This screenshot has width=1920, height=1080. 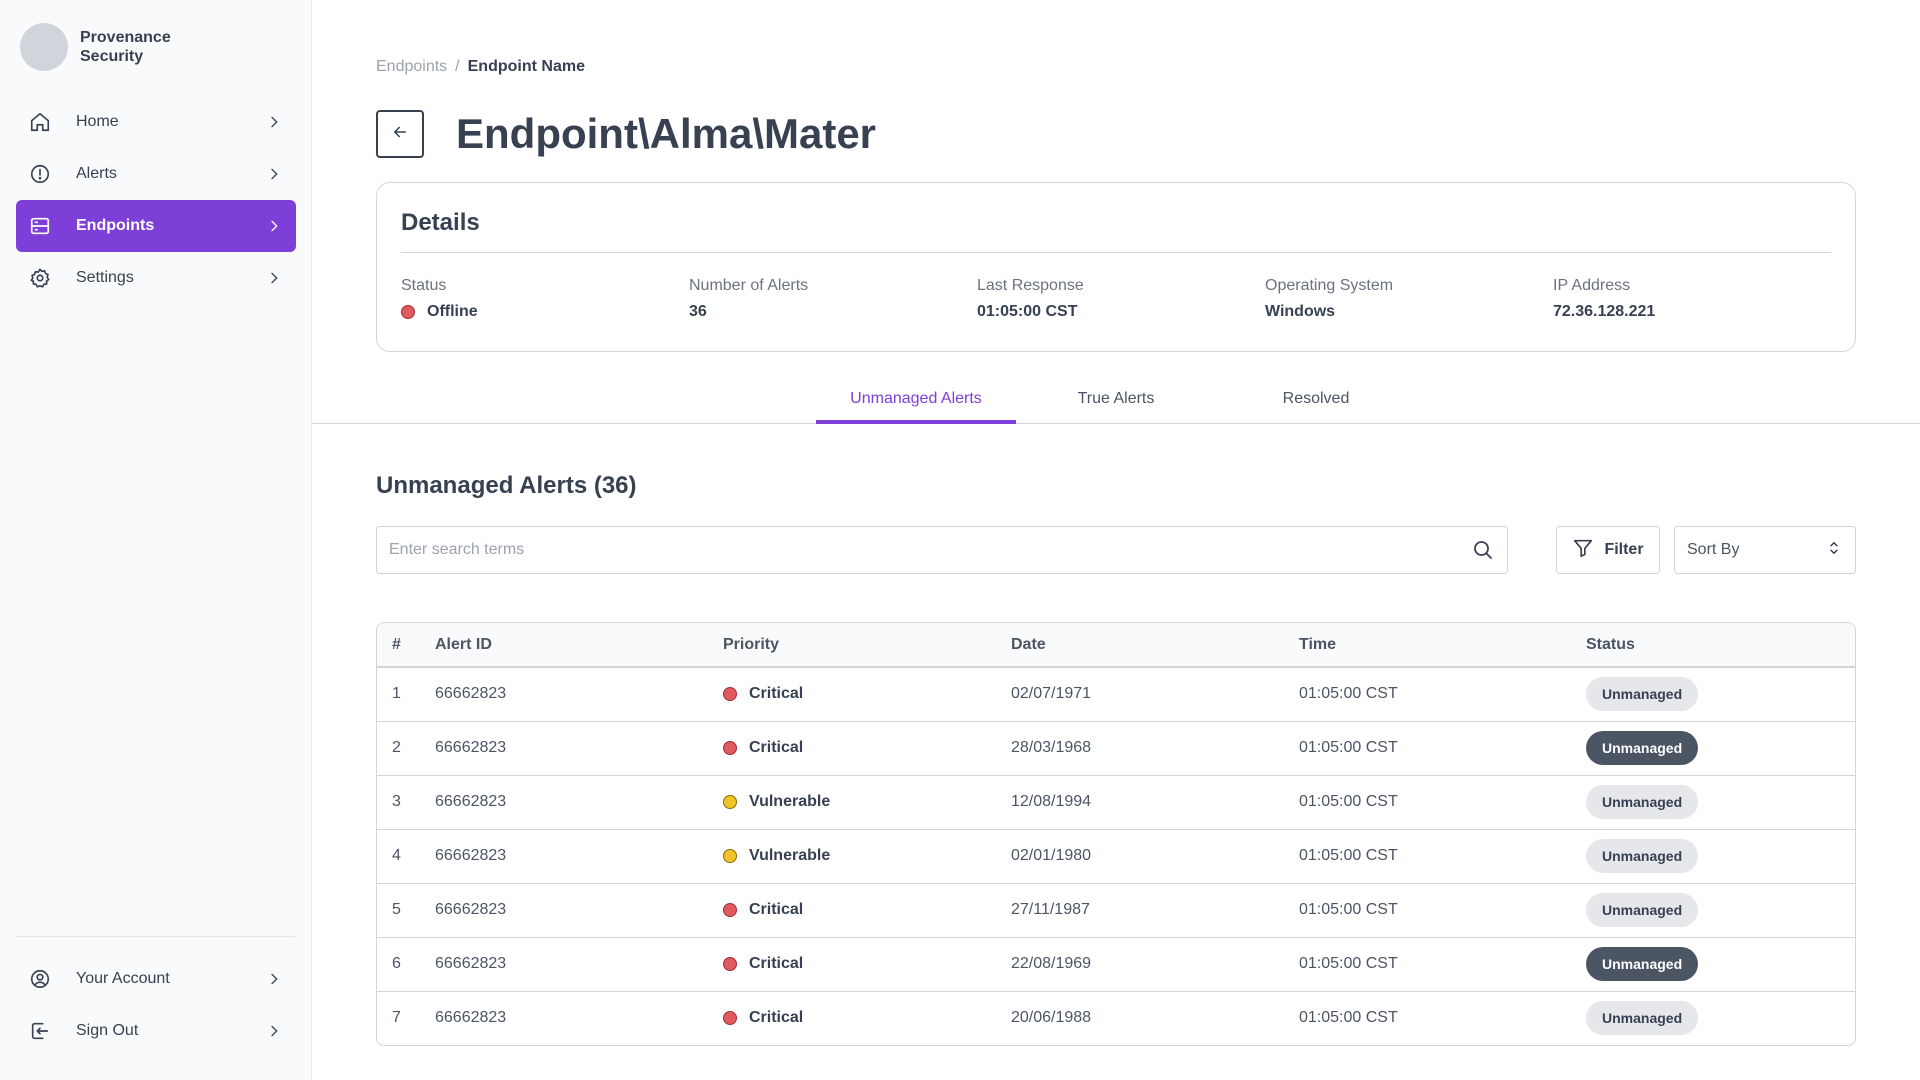 I want to click on row-number: 6, so click(x=396, y=963).